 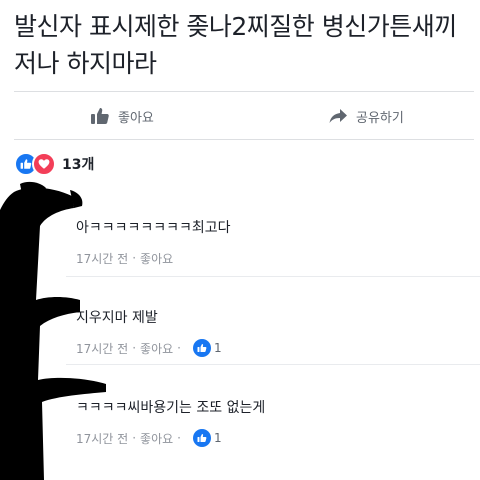 What do you see at coordinates (338, 116) in the screenshot?
I see `share-arrow-icon` at bounding box center [338, 116].